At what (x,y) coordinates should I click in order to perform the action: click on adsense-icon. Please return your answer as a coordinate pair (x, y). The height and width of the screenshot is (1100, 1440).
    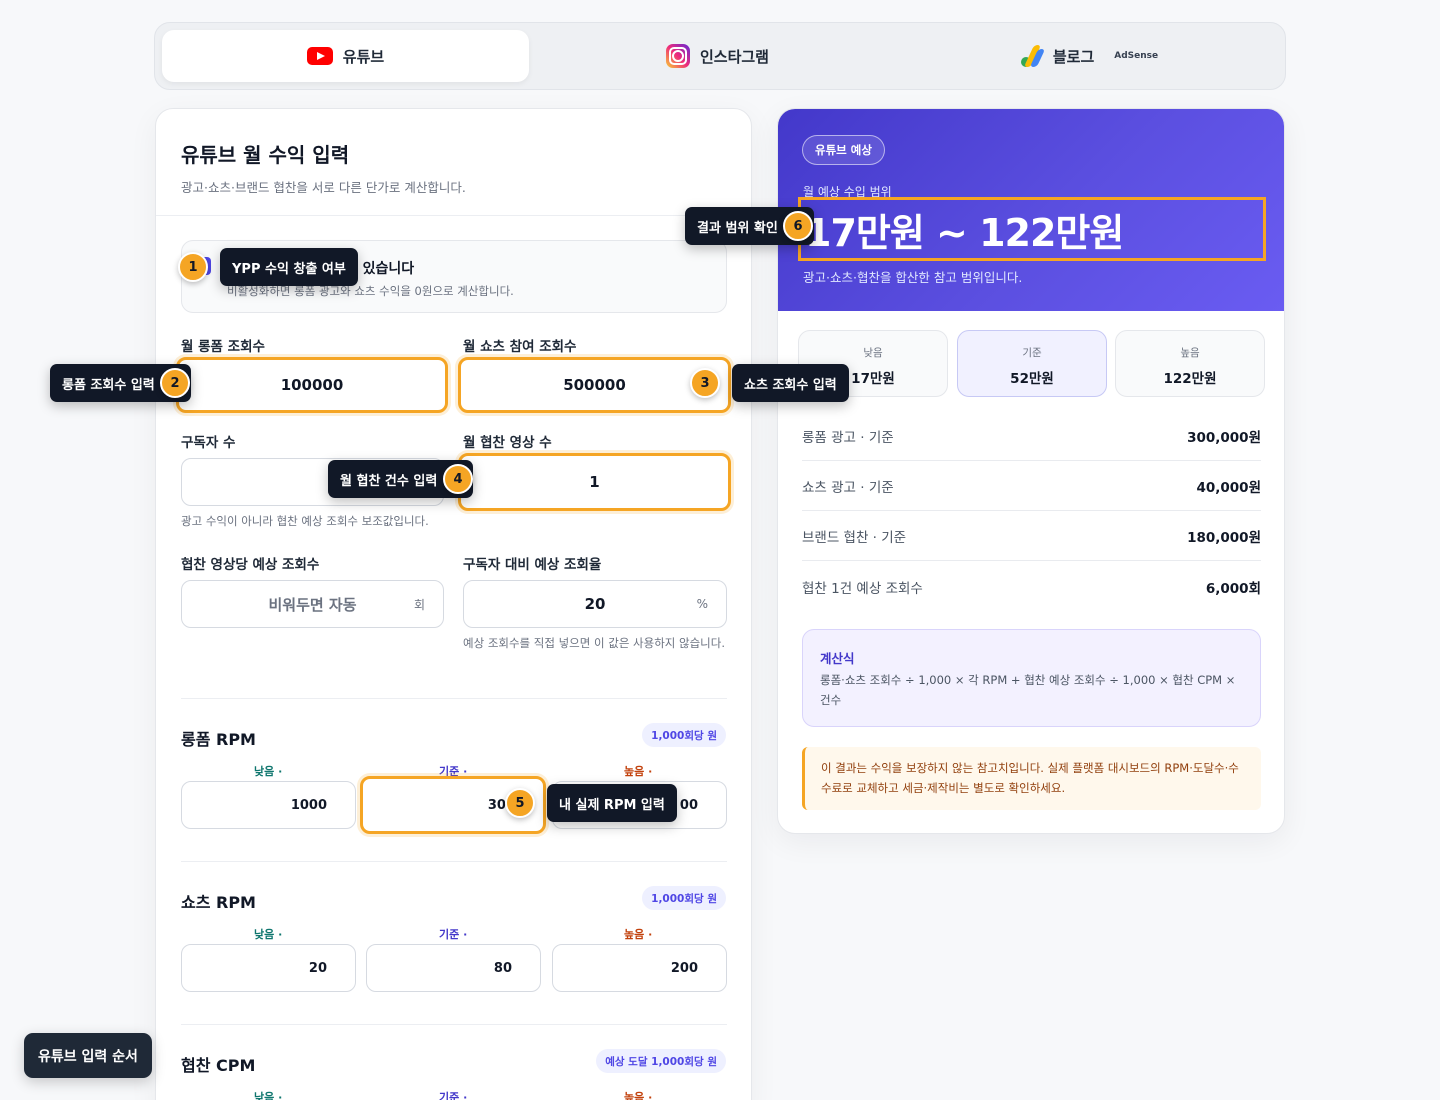
    Looking at the image, I should click on (1033, 56).